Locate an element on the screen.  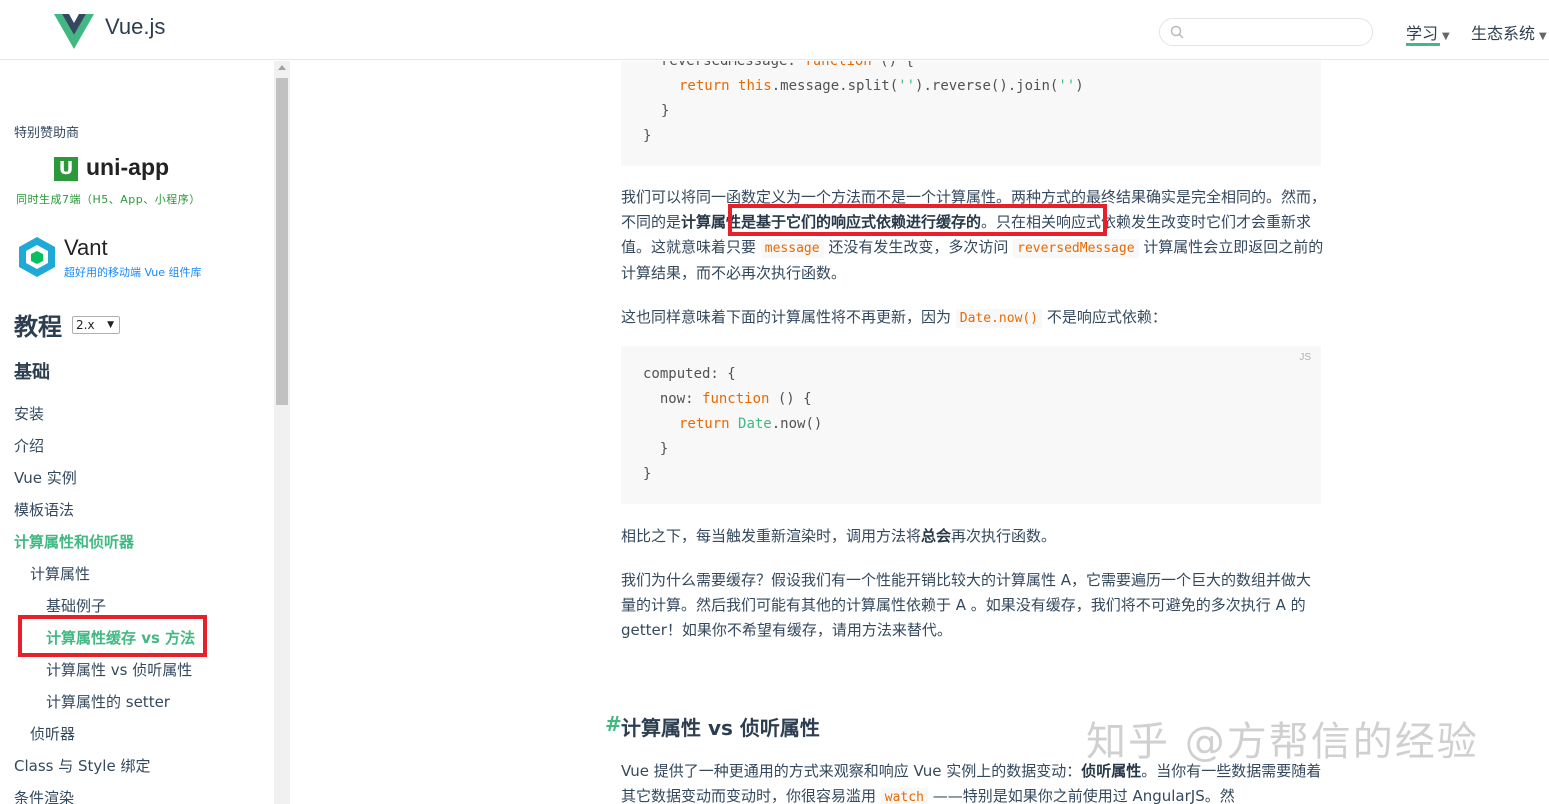
section-title: 基础 is located at coordinates (32, 372).